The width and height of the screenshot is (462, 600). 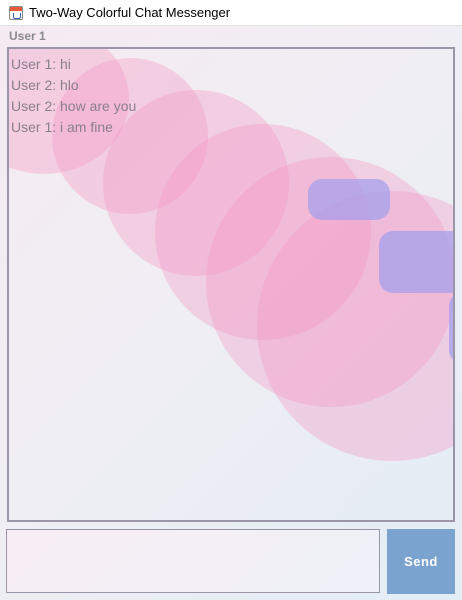 I want to click on message-item: User 1: hi, so click(x=41, y=64).